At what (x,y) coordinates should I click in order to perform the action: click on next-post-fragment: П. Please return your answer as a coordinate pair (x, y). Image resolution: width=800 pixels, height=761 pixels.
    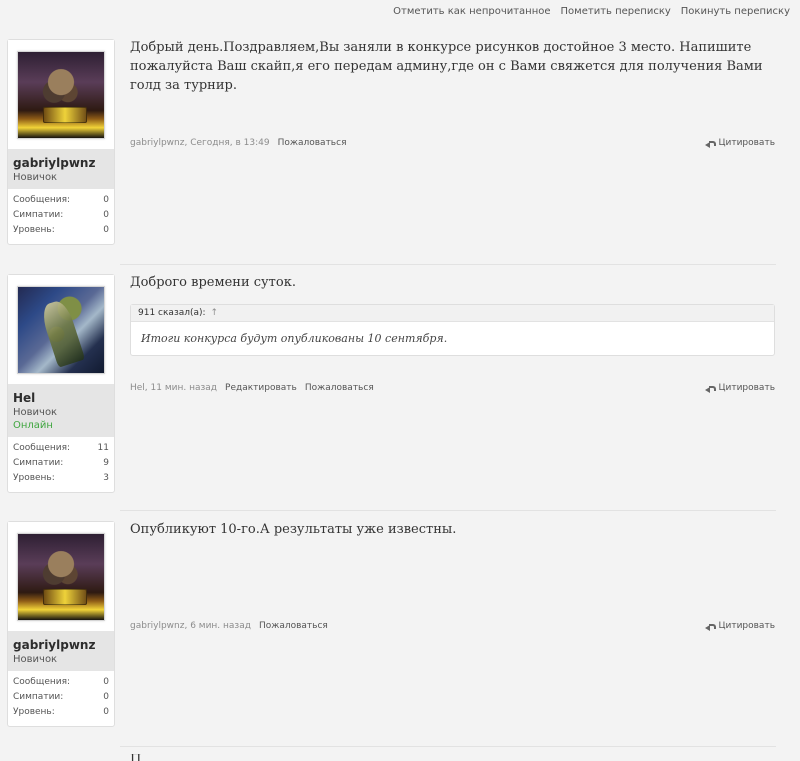
    Looking at the image, I should click on (145, 757).